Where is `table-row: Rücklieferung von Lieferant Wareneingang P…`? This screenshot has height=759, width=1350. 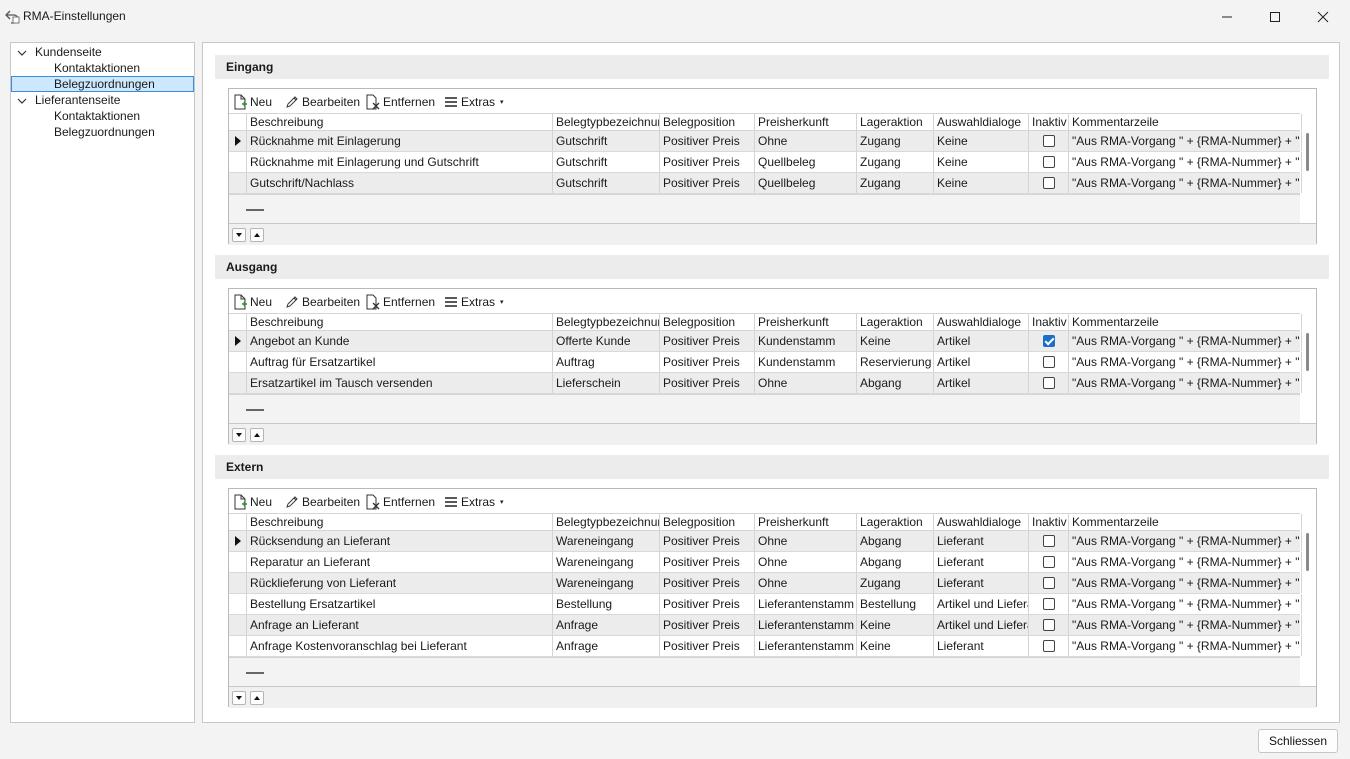
table-row: Rücklieferung von Lieferant Wareneingang P… is located at coordinates (765, 583).